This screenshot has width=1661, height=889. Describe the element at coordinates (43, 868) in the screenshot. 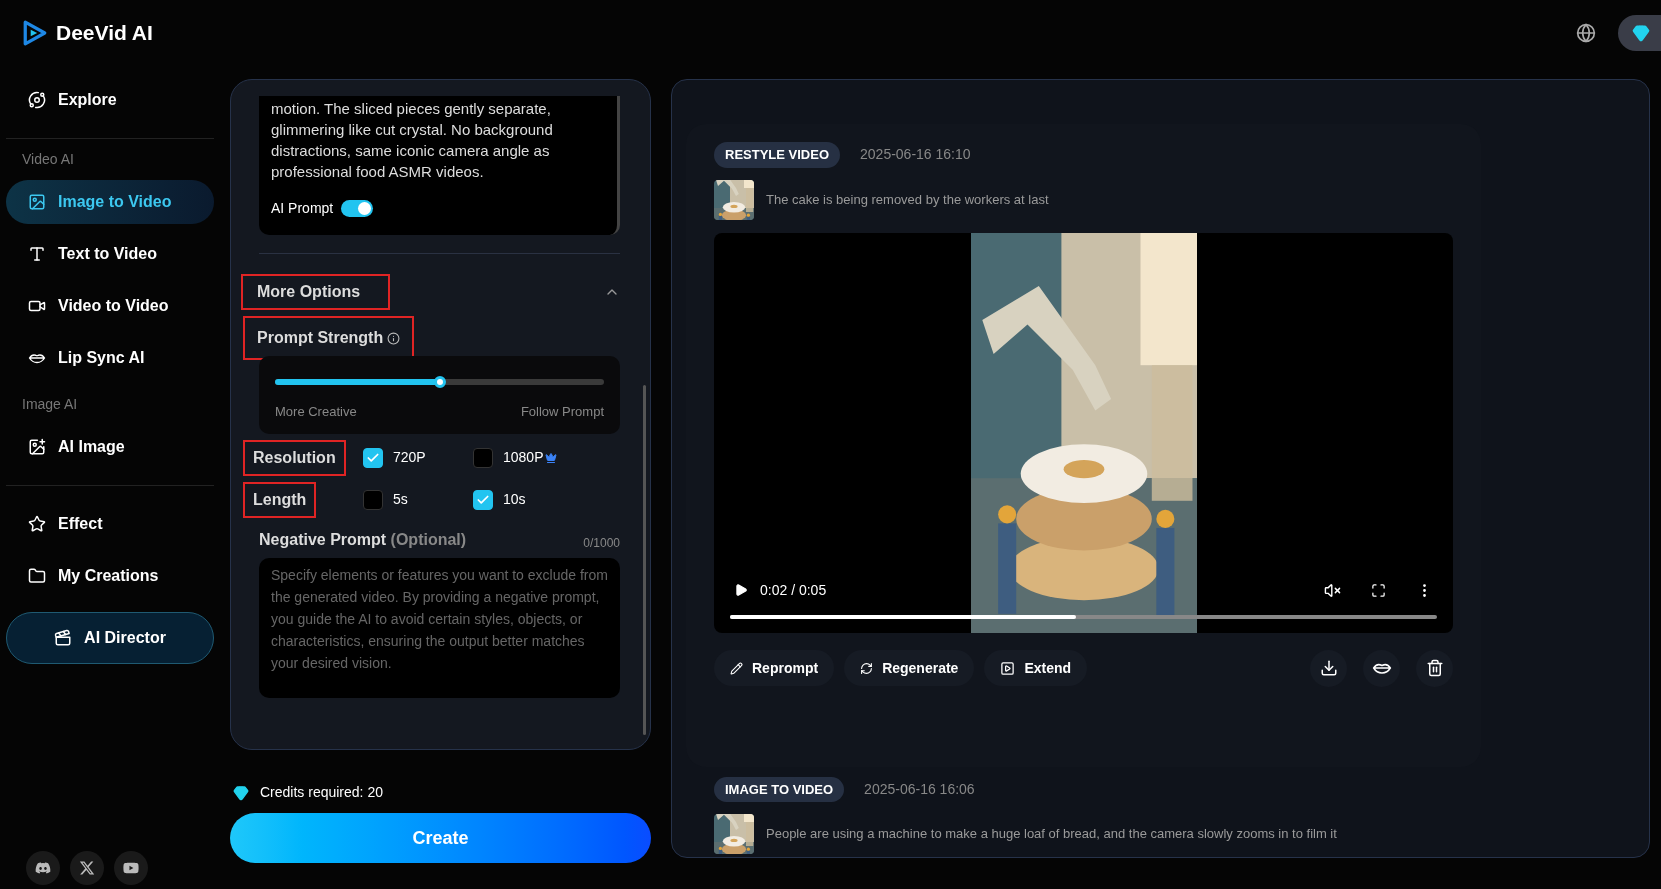

I see `discord-icon` at that location.